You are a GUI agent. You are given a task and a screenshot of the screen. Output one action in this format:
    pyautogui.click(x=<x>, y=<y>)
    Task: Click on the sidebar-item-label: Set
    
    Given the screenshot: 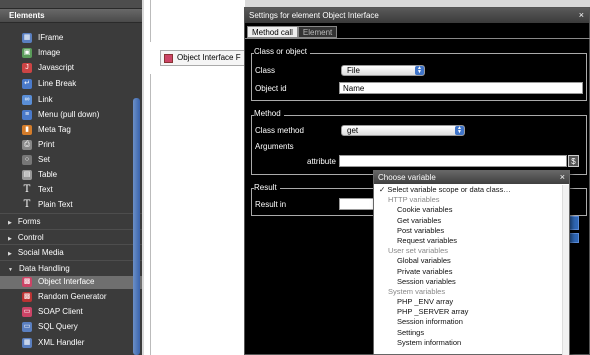 What is the action you would take?
    pyautogui.click(x=44, y=159)
    